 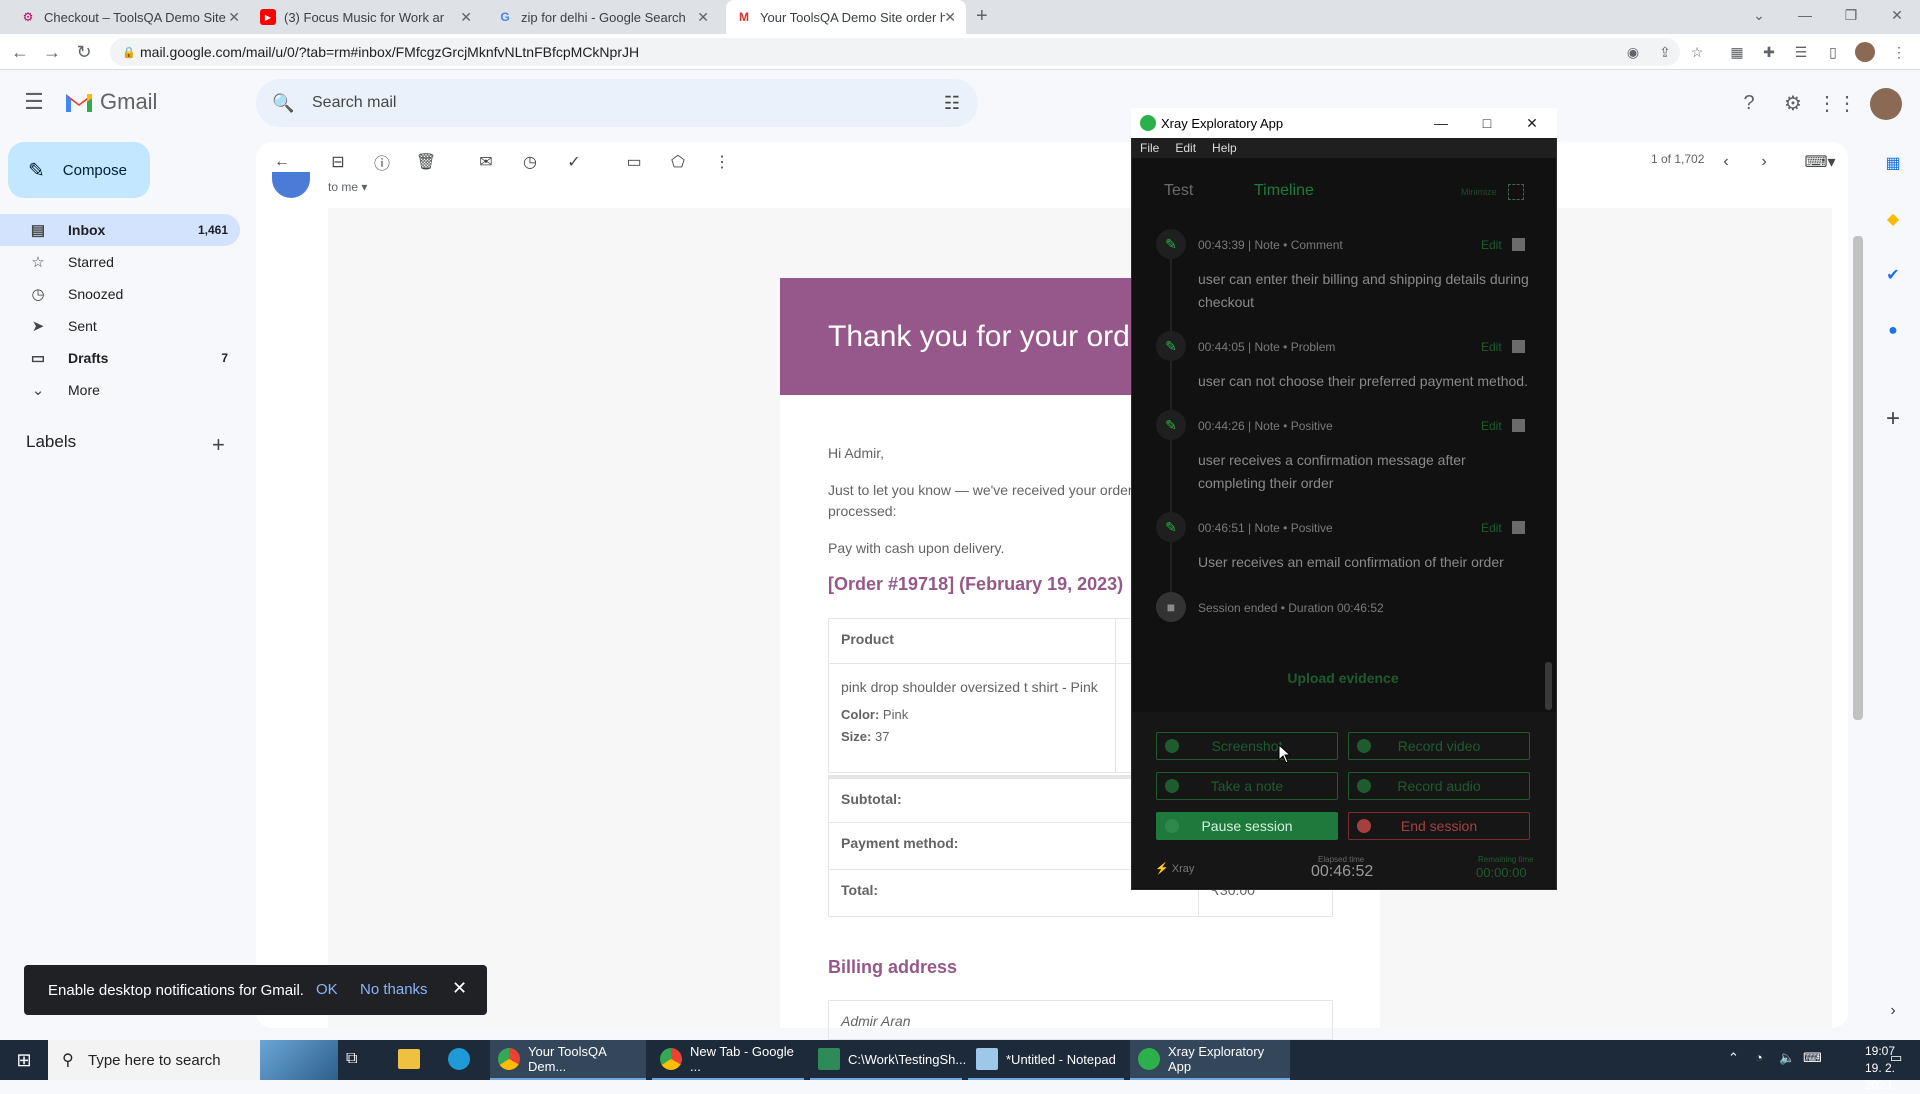 I want to click on tab-google-search: G zip for delhi - Google Search ✕, so click(x=603, y=17).